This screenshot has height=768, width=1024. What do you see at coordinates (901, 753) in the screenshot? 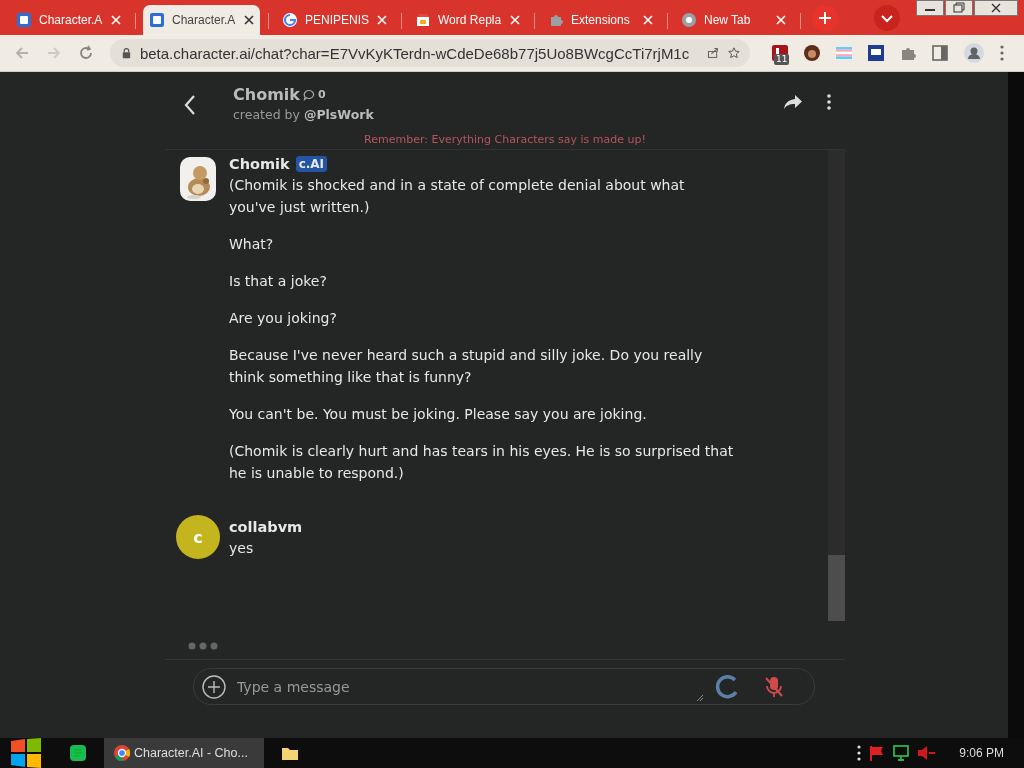
I see `monitor-icon` at bounding box center [901, 753].